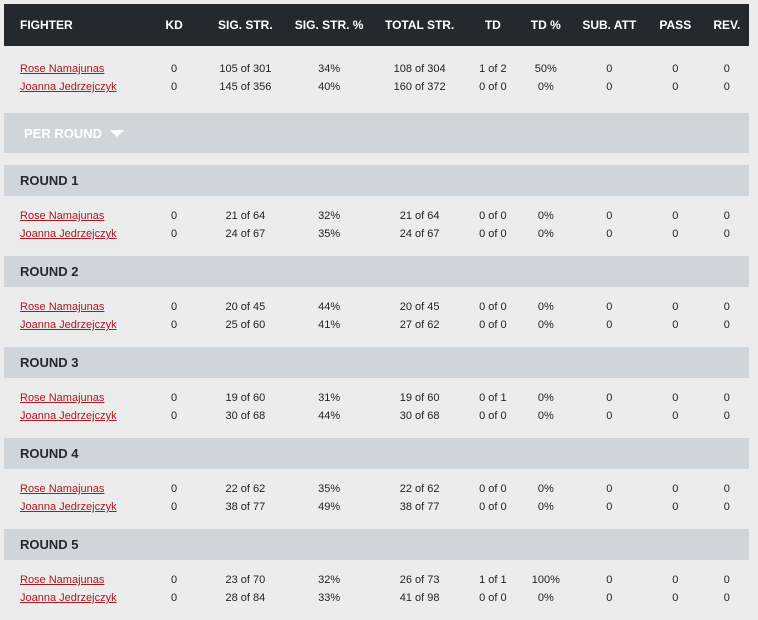 Image resolution: width=758 pixels, height=620 pixels. I want to click on td-pct-value: 100%, so click(545, 580).